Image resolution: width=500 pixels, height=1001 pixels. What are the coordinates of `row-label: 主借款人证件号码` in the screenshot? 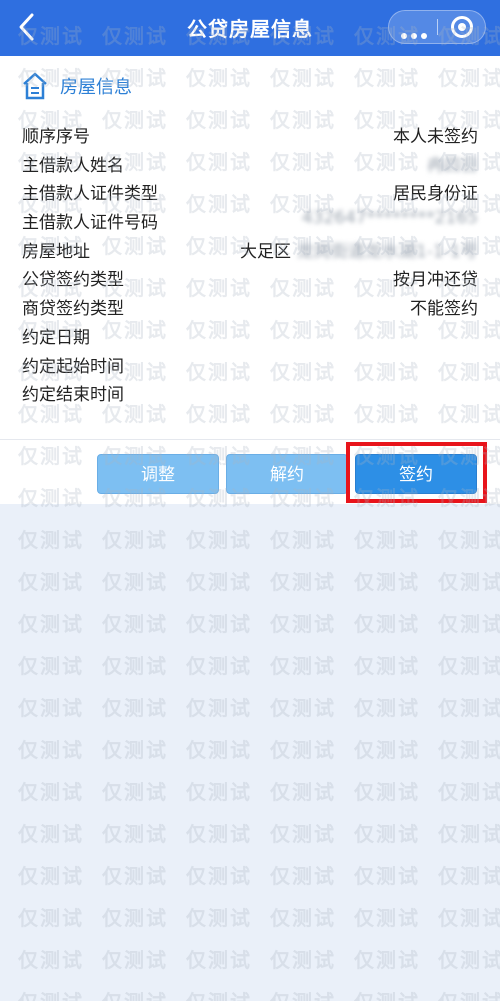 It's located at (90, 223).